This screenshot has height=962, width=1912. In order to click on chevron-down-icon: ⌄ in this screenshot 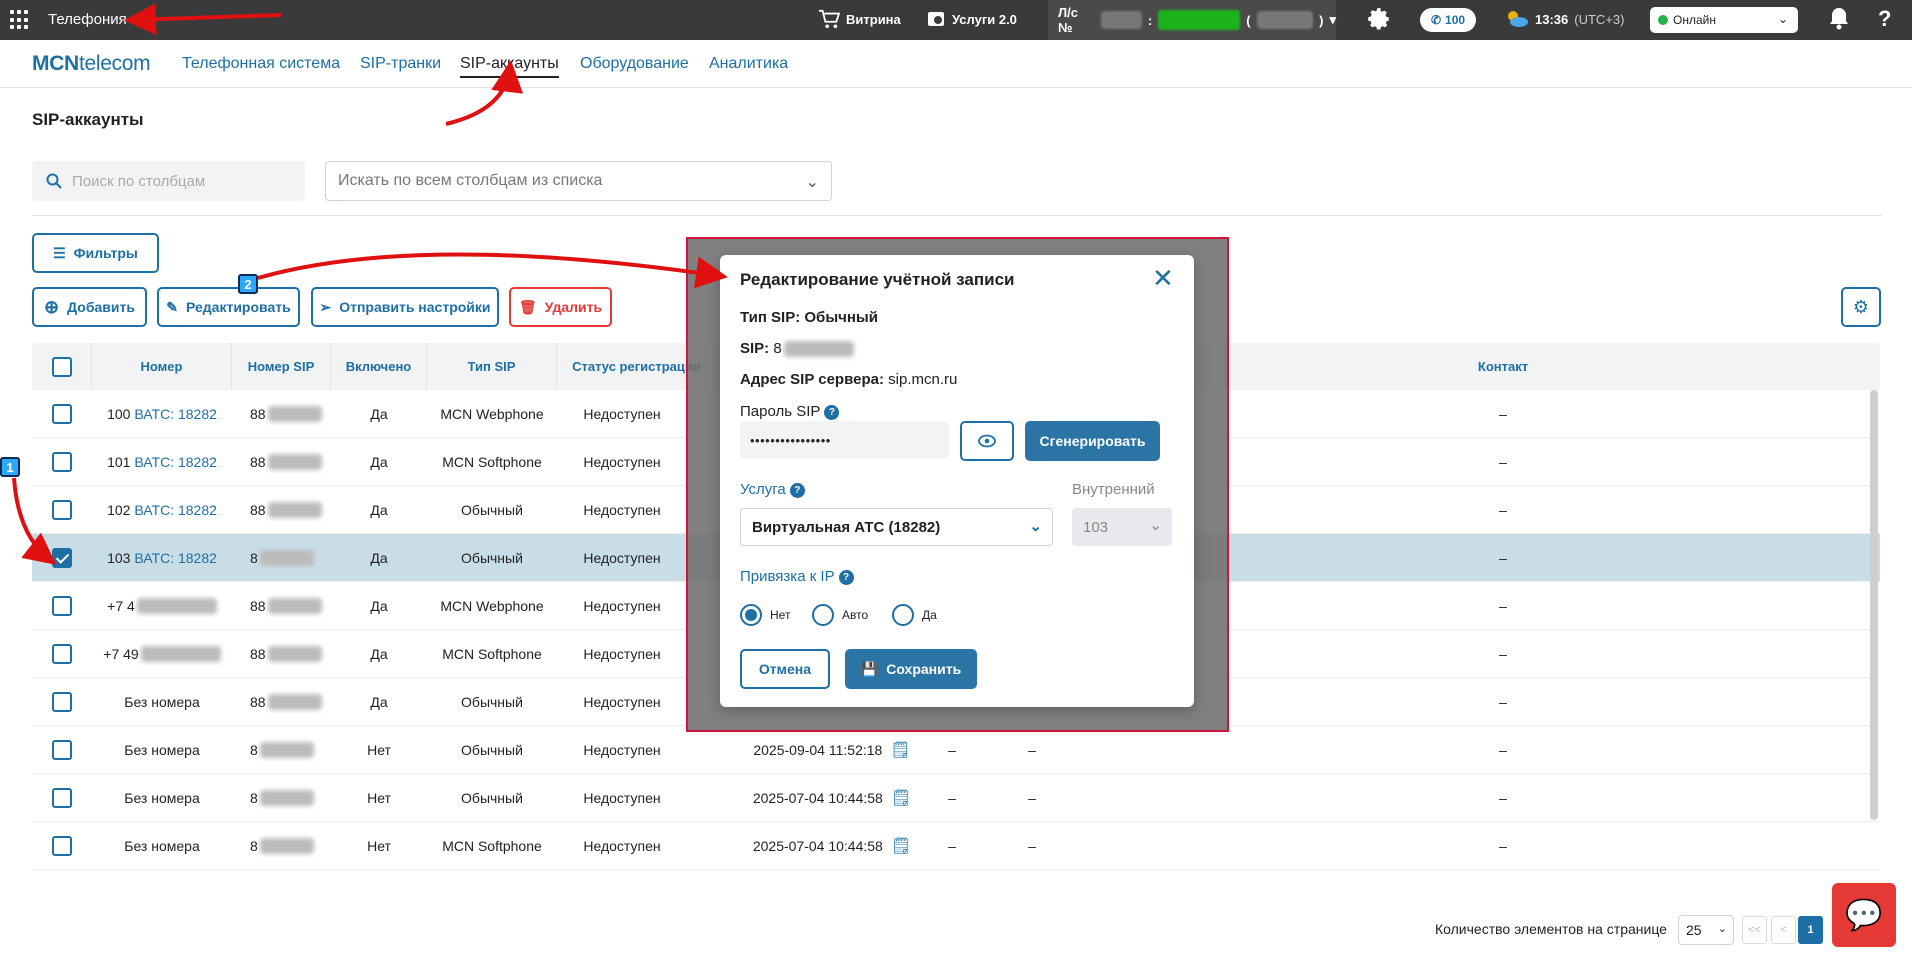, I will do `click(1155, 525)`.